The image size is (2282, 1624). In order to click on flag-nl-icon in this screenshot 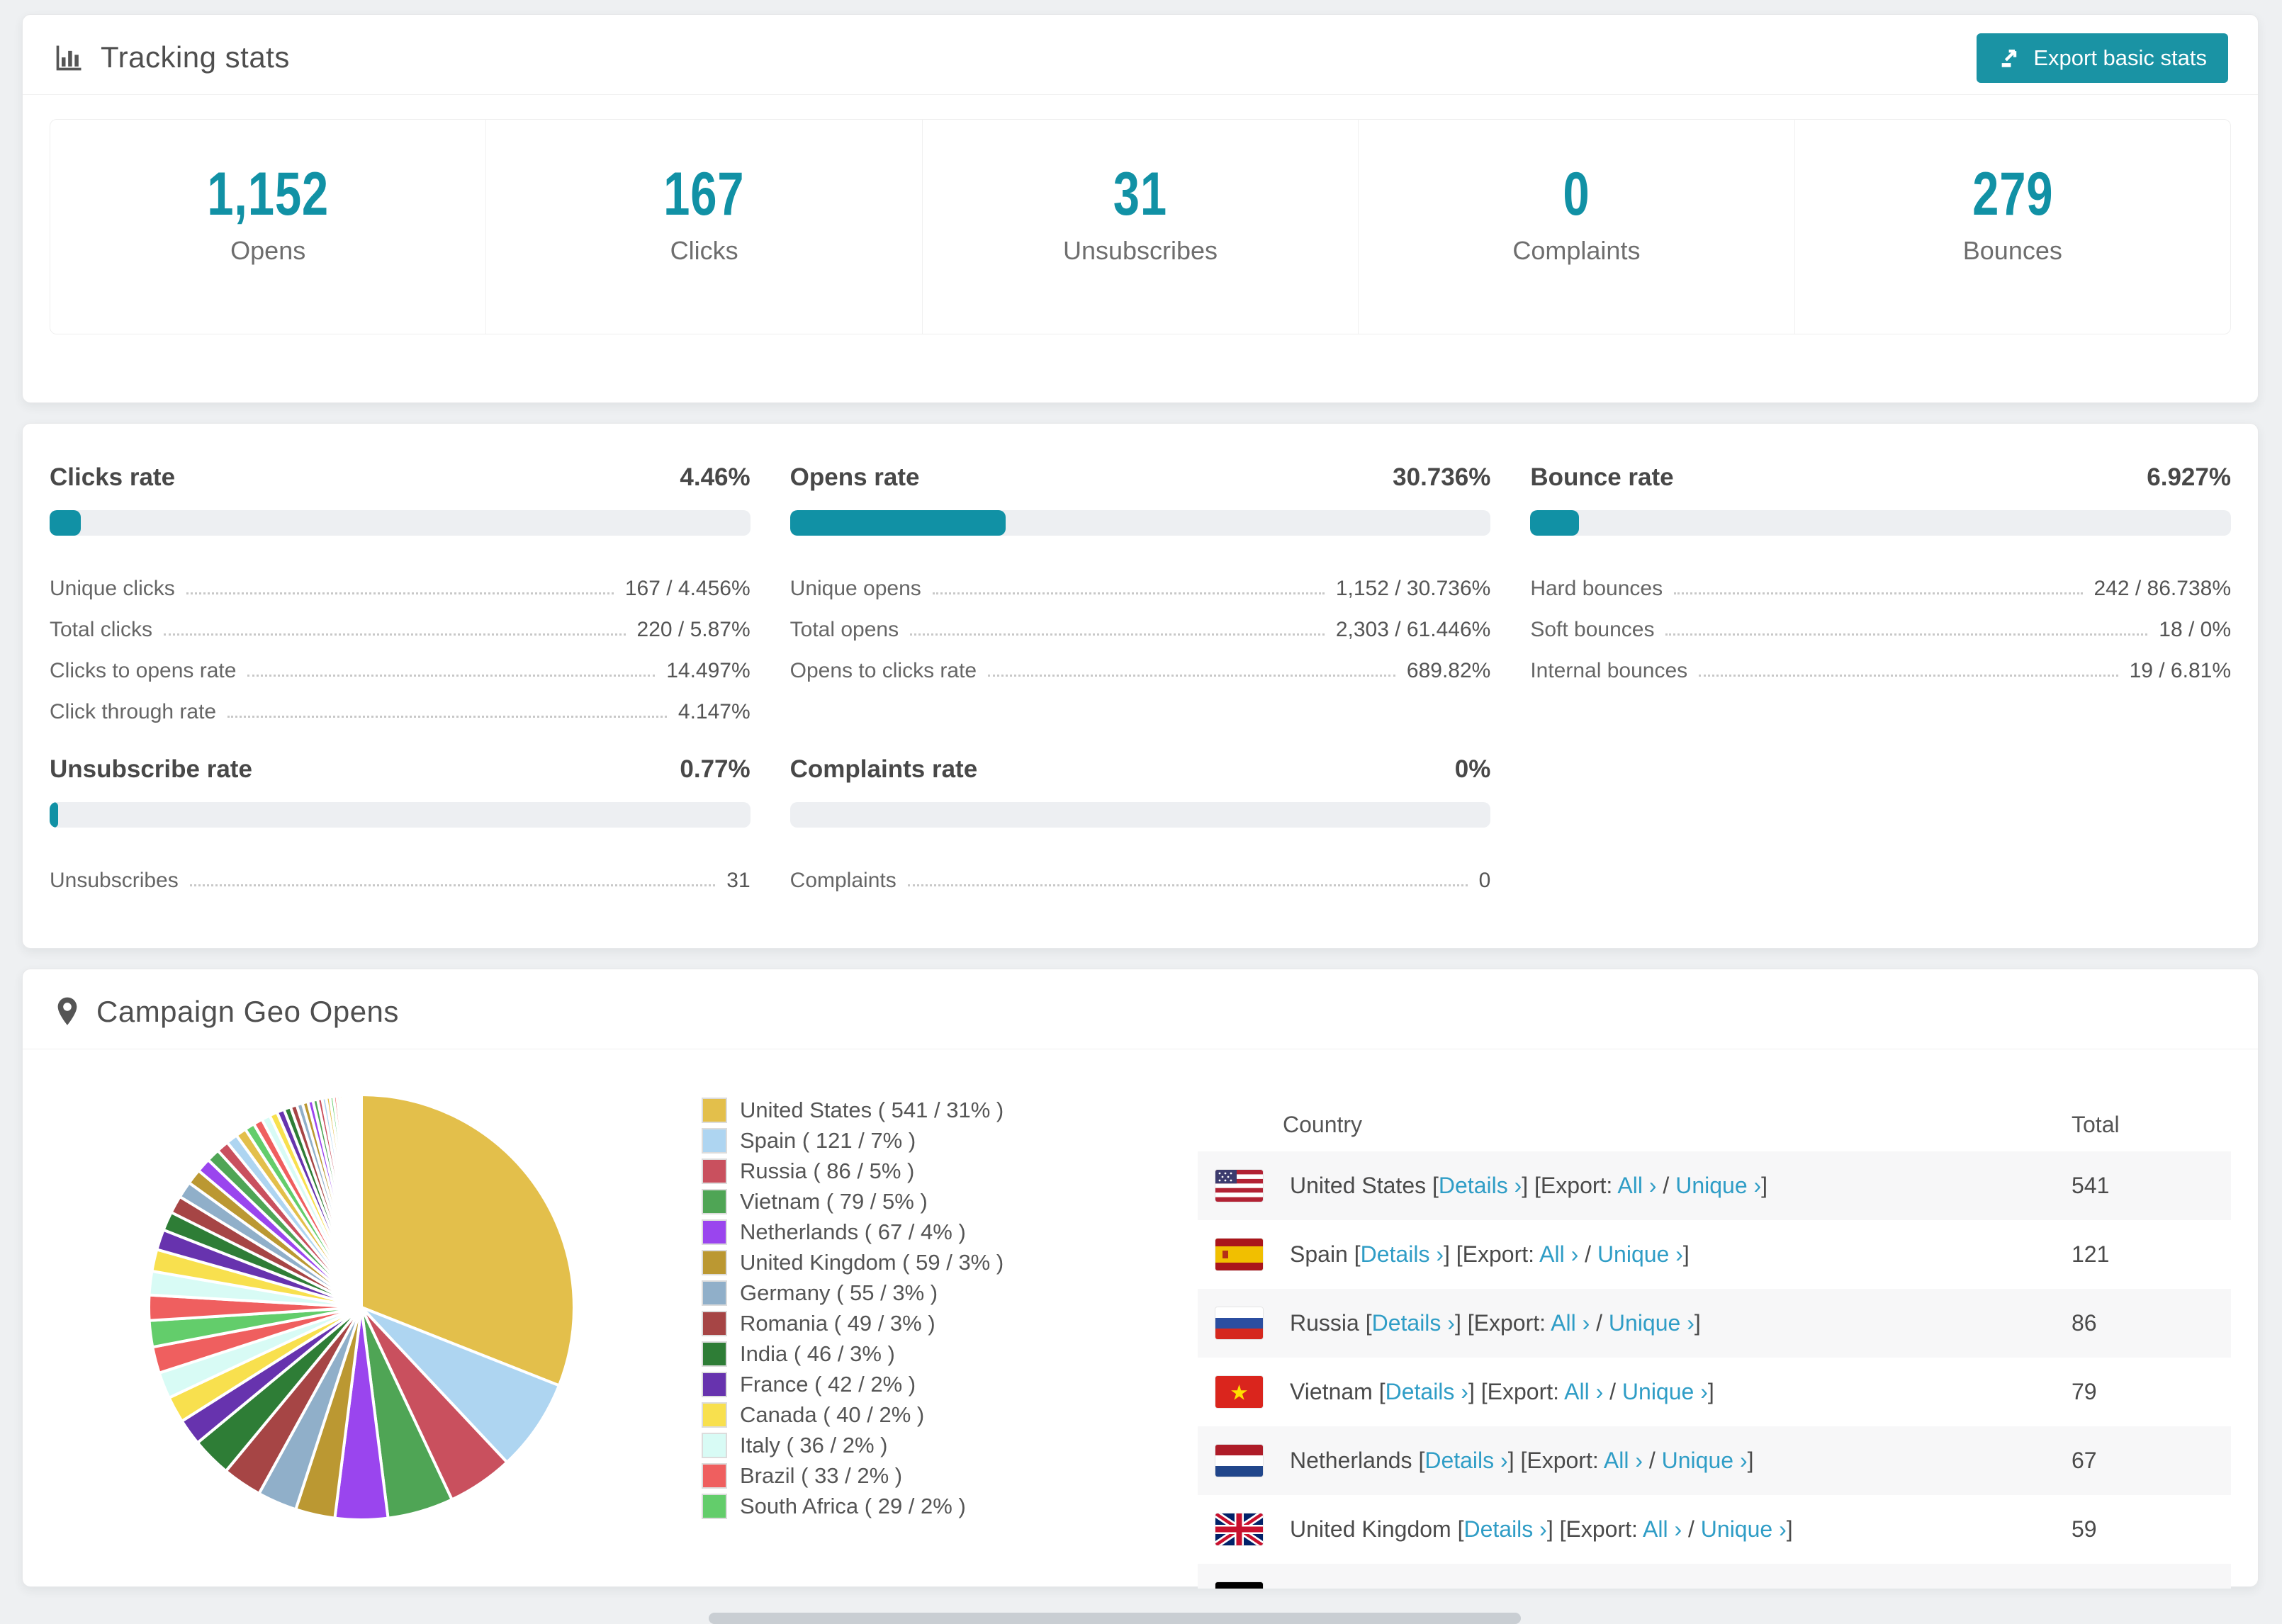, I will do `click(1239, 1461)`.